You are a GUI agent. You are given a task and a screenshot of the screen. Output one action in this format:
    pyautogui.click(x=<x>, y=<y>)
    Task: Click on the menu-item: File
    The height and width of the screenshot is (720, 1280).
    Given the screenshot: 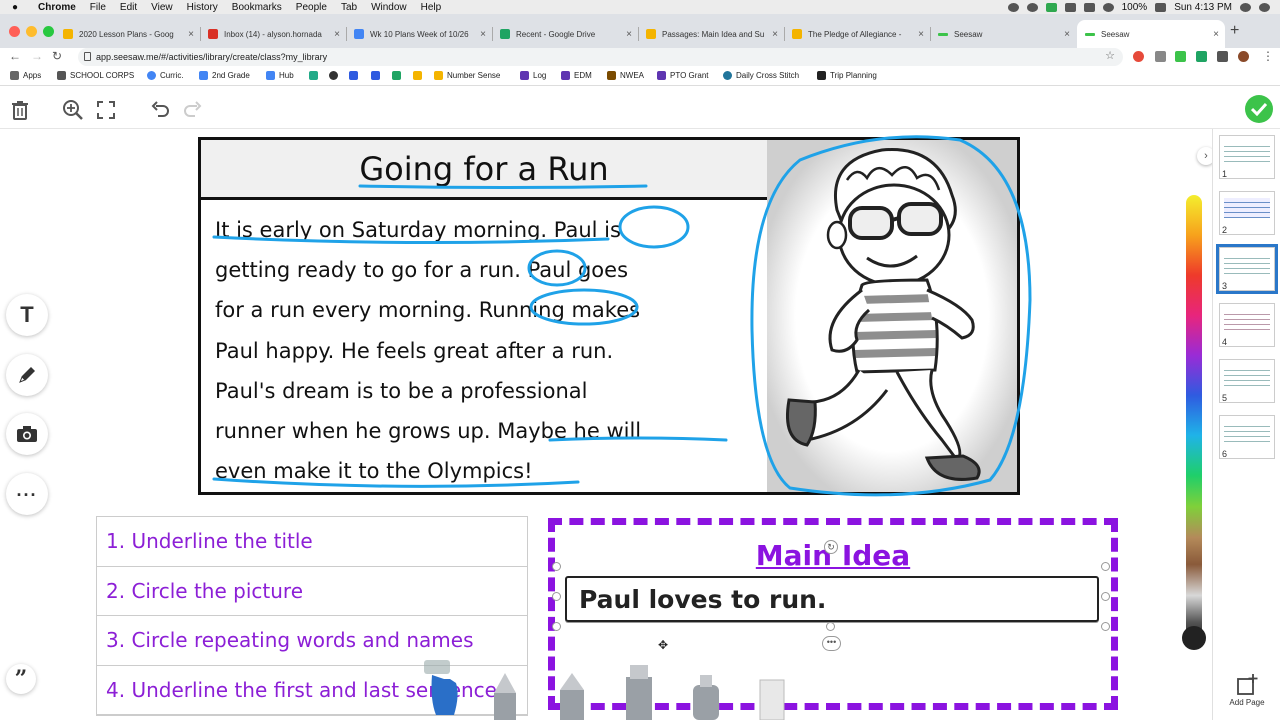 What is the action you would take?
    pyautogui.click(x=98, y=7)
    